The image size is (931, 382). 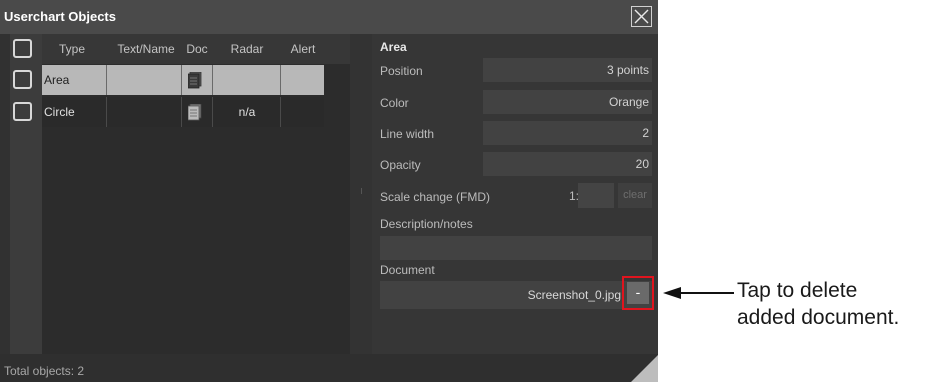 I want to click on dialog-title: Userchart Objects, so click(x=60, y=16).